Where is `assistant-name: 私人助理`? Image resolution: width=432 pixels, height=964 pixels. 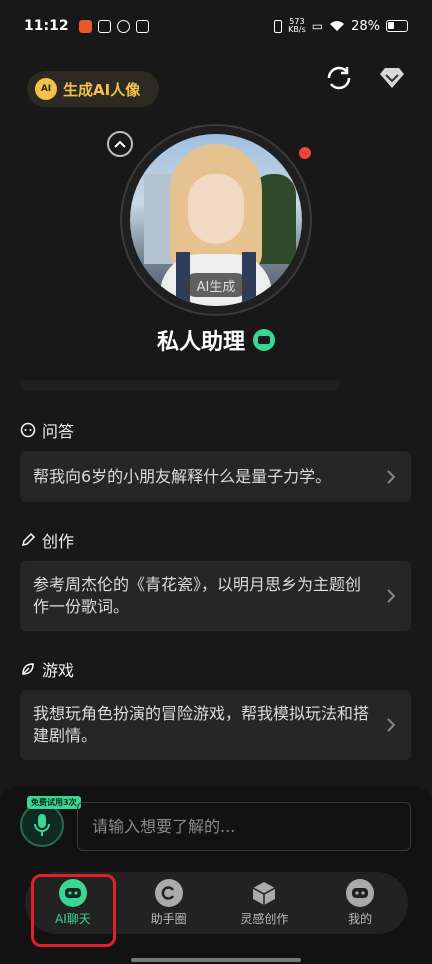
assistant-name: 私人助理 is located at coordinates (200, 342).